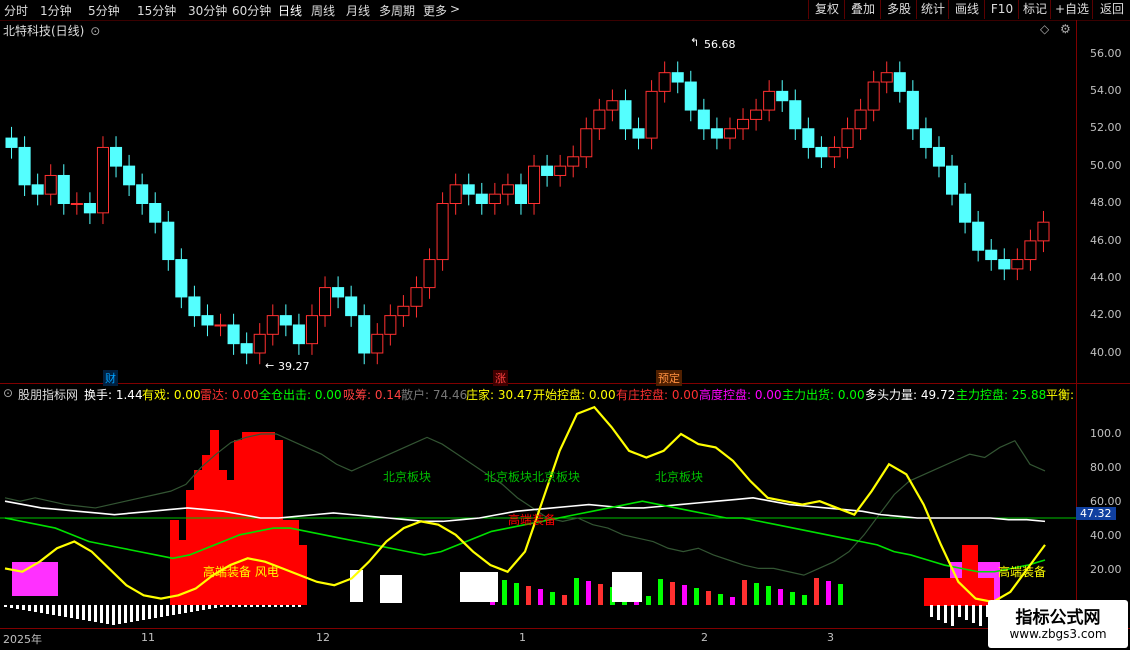 The image size is (1130, 650). What do you see at coordinates (323, 637) in the screenshot?
I see `date-tick: 12` at bounding box center [323, 637].